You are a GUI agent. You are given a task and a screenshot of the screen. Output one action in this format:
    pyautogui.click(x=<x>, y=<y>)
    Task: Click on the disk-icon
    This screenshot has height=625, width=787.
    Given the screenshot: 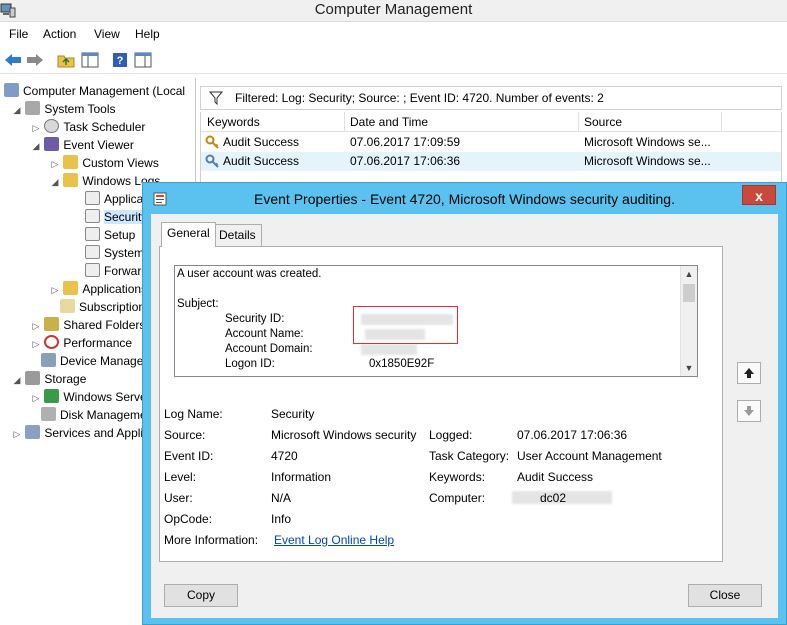 What is the action you would take?
    pyautogui.click(x=48, y=414)
    